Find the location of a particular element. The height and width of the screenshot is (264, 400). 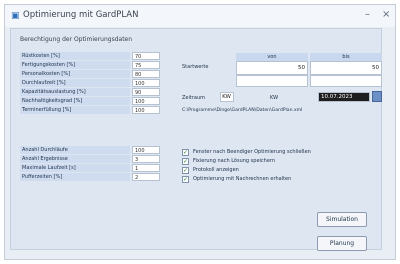

grid-cell-von: 50 is located at coordinates (272, 68).